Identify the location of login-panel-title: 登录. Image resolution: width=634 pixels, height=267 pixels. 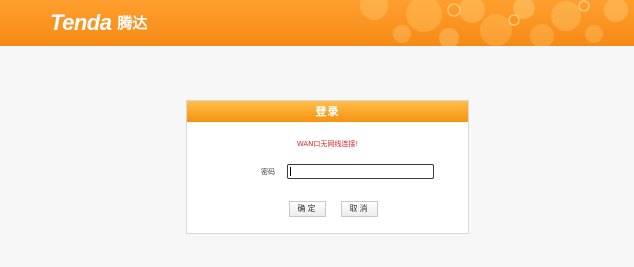
(327, 111).